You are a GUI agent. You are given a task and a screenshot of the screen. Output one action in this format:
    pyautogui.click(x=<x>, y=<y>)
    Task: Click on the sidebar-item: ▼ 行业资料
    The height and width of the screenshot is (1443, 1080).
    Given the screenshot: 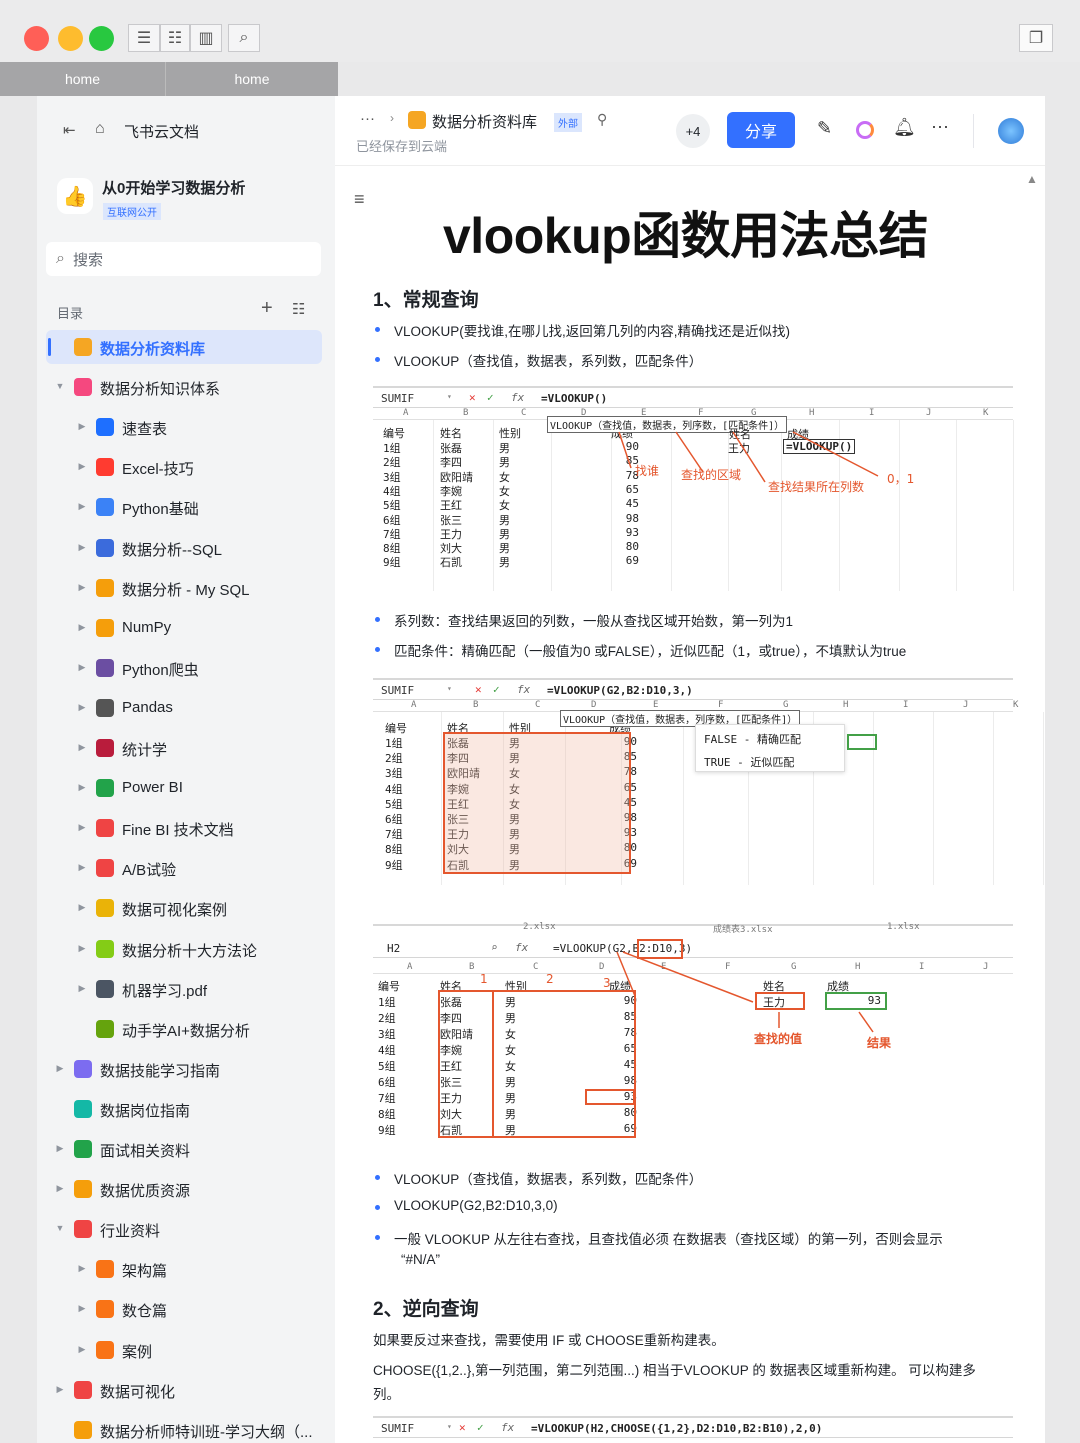 What is the action you would take?
    pyautogui.click(x=182, y=1229)
    